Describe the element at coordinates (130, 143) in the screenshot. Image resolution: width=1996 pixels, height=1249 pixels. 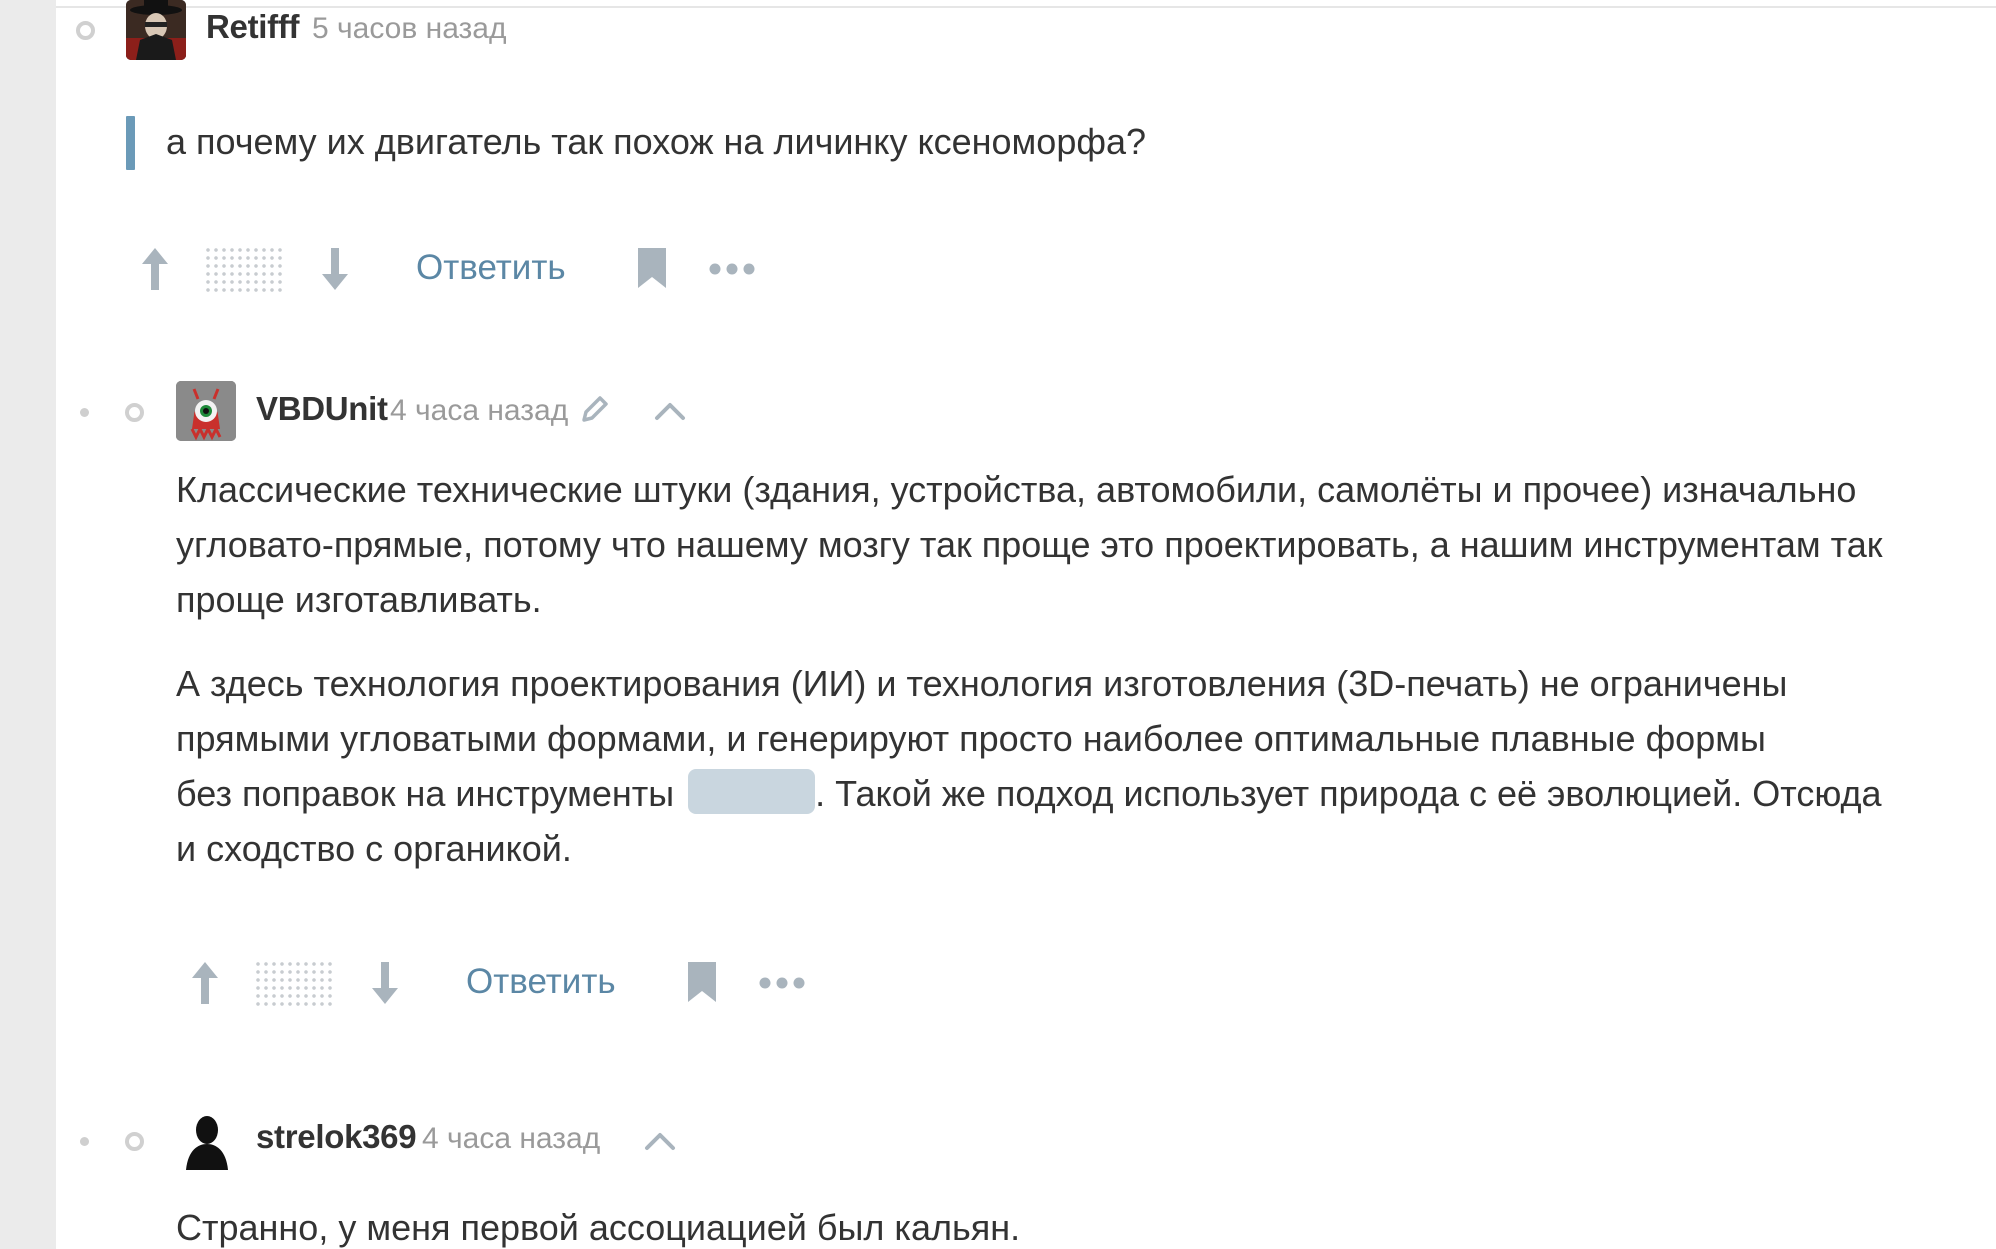
I see `quote-bar` at that location.